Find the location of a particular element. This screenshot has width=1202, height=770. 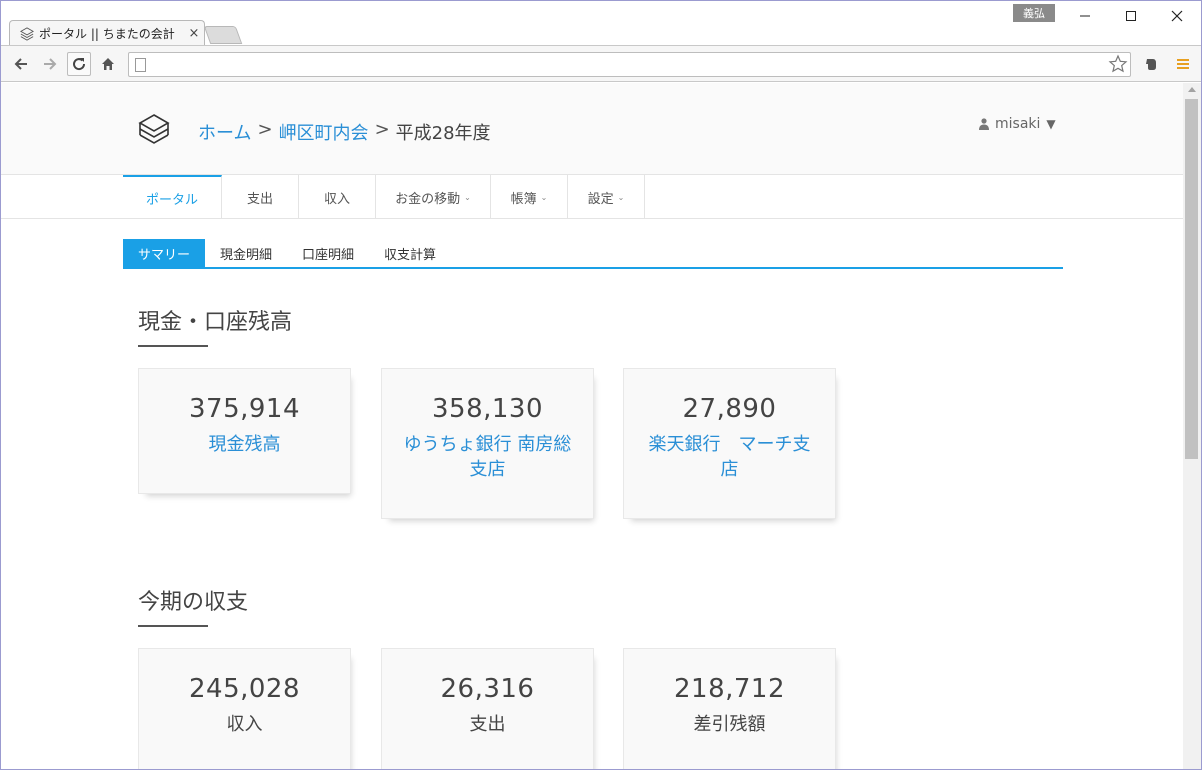

page-icon is located at coordinates (140, 65).